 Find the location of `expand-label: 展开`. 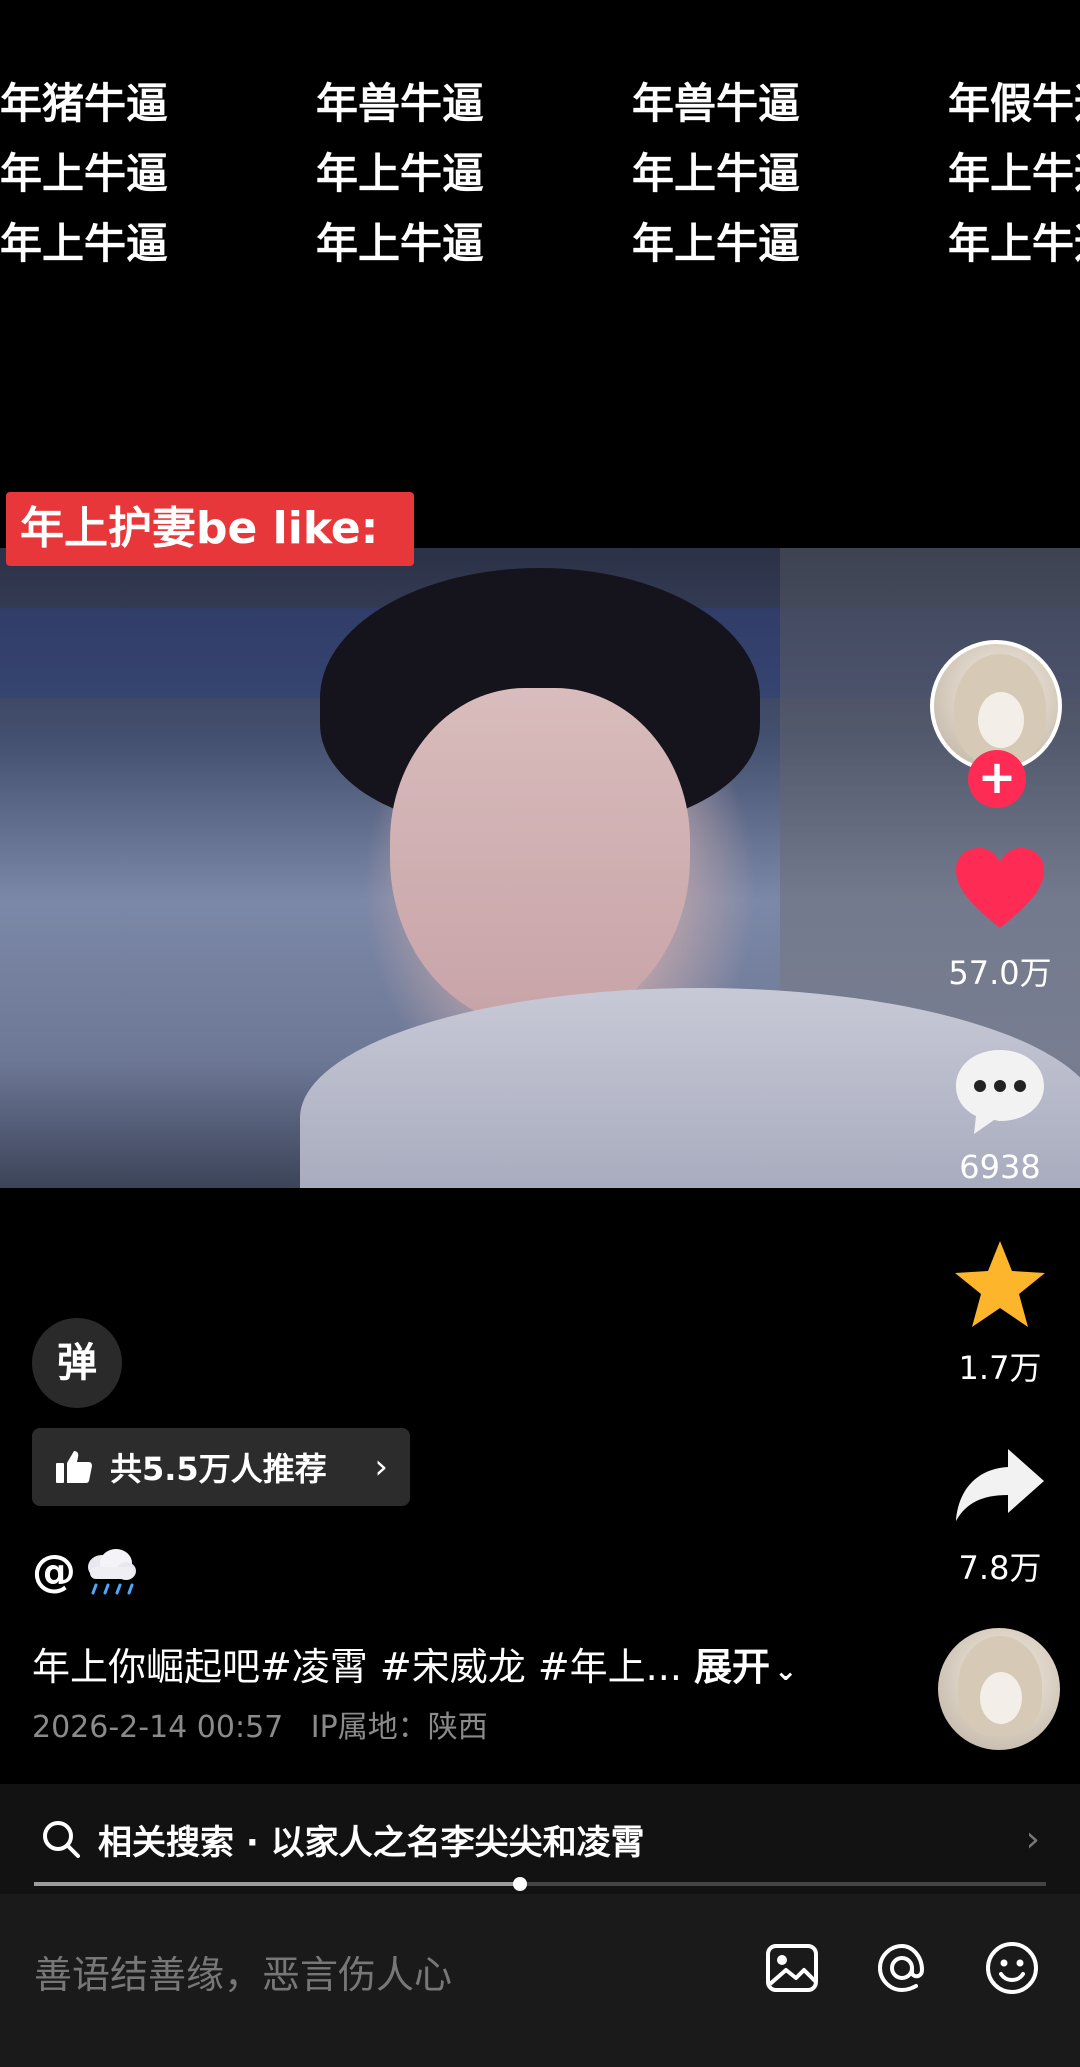

expand-label: 展开 is located at coordinates (732, 1667).